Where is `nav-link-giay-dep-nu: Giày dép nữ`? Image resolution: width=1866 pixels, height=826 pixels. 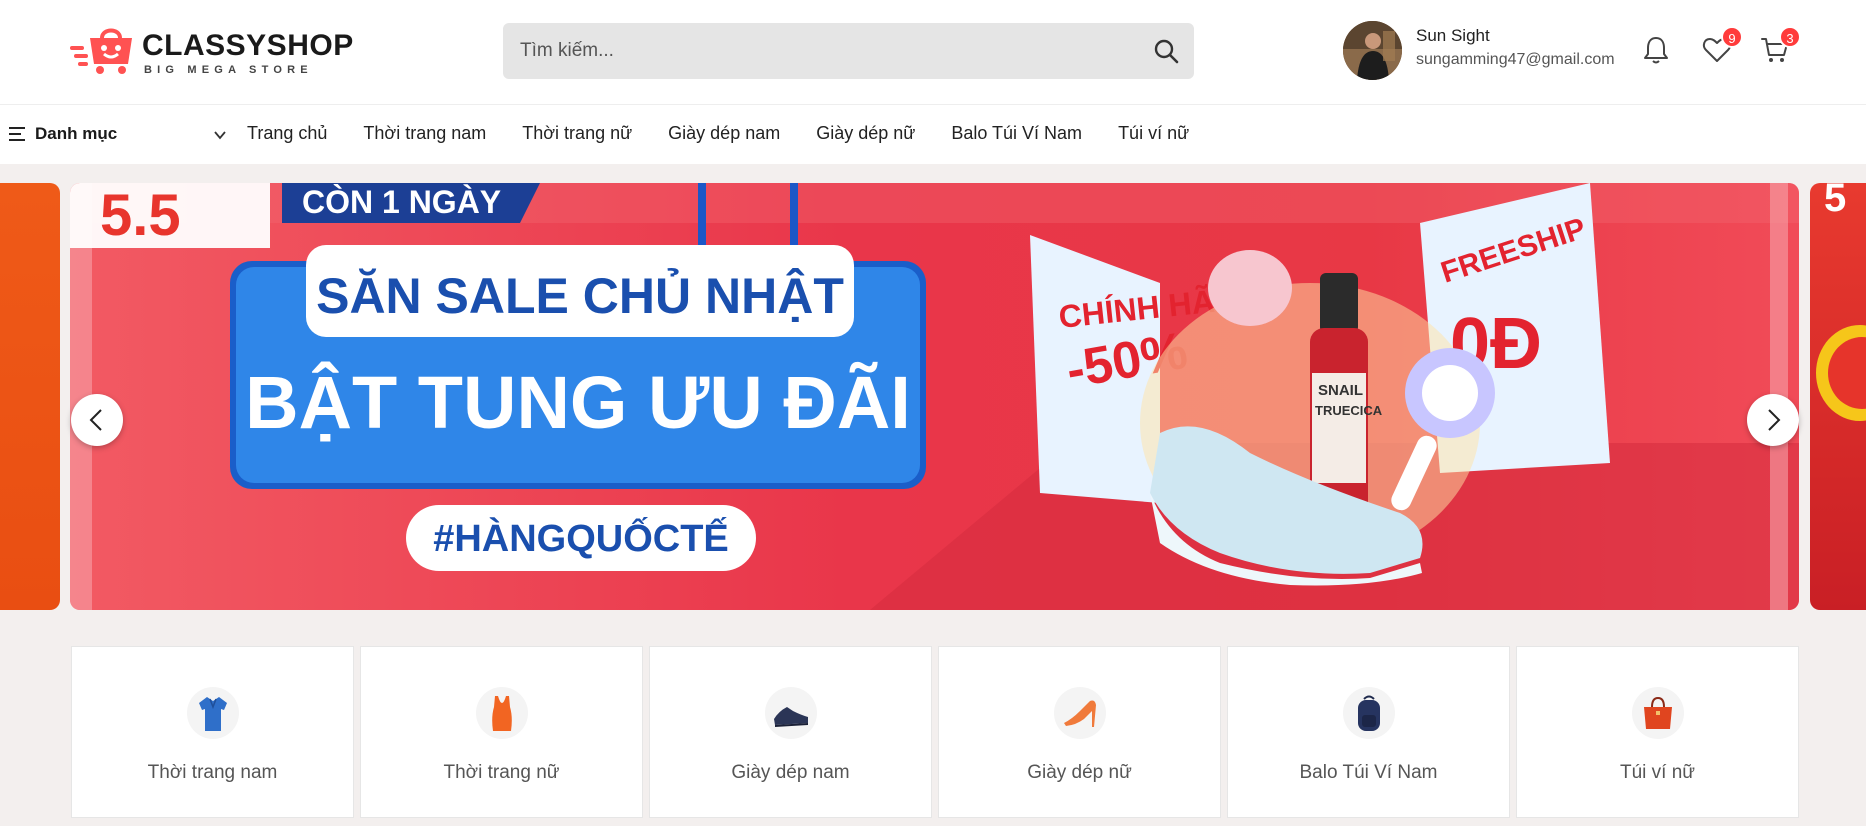
nav-link-giay-dep-nu: Giày dép nữ is located at coordinates (865, 133).